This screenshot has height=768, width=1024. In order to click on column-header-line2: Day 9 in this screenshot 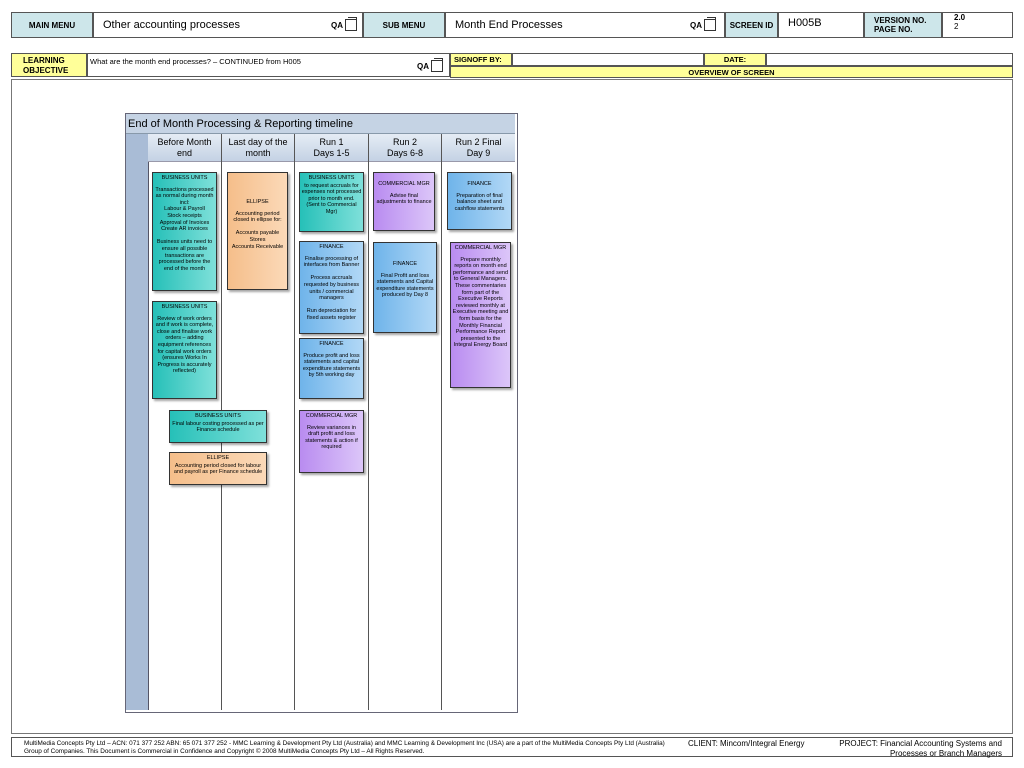, I will do `click(478, 153)`.